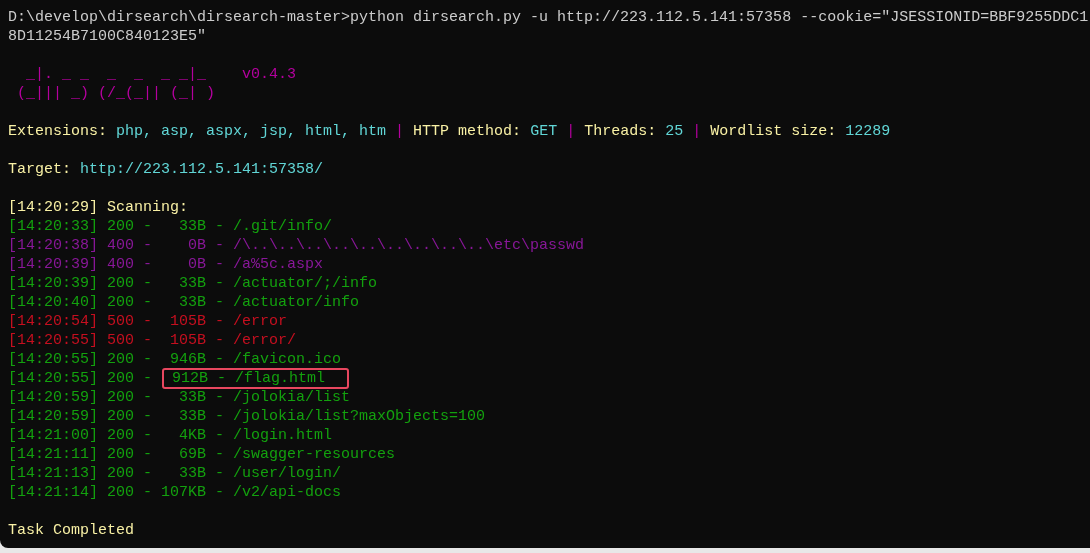  Describe the element at coordinates (621, 131) in the screenshot. I see `info-label: Threads:` at that location.